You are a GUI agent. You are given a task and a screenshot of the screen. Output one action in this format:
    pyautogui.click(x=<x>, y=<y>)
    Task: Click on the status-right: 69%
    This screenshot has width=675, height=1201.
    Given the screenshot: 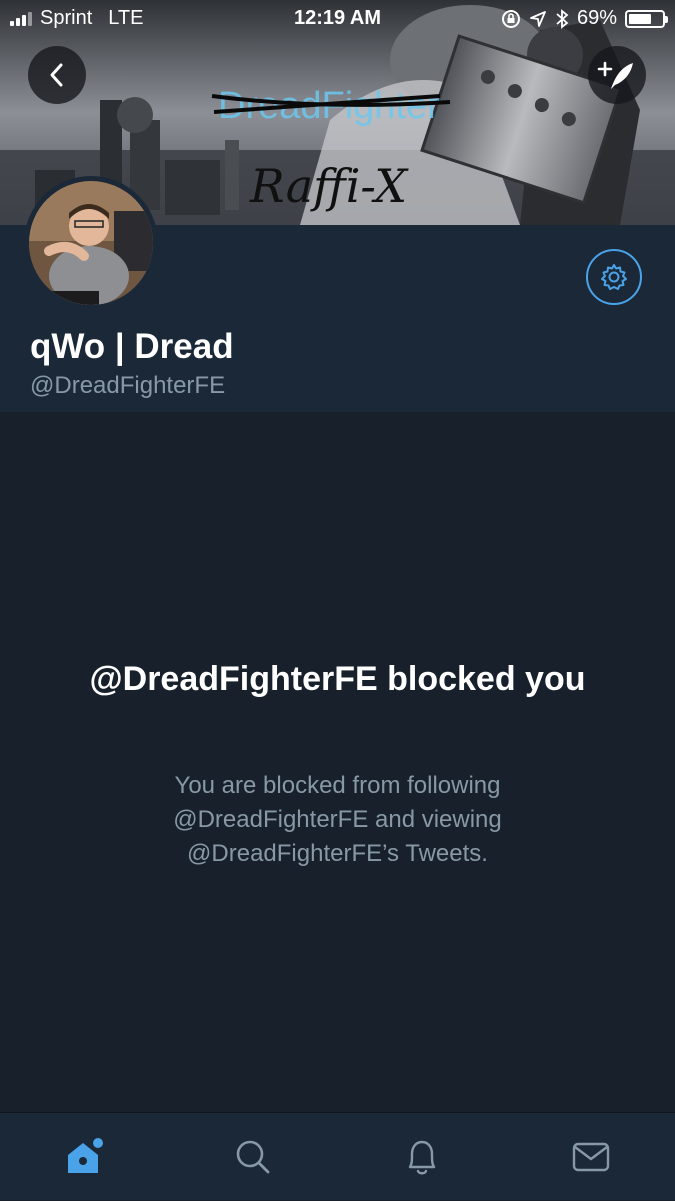 What is the action you would take?
    pyautogui.click(x=584, y=18)
    